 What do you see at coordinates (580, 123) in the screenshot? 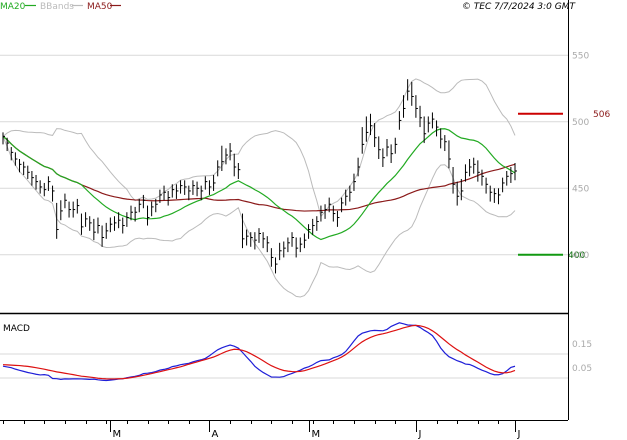
I see `price-tick-label: 500` at bounding box center [580, 123].